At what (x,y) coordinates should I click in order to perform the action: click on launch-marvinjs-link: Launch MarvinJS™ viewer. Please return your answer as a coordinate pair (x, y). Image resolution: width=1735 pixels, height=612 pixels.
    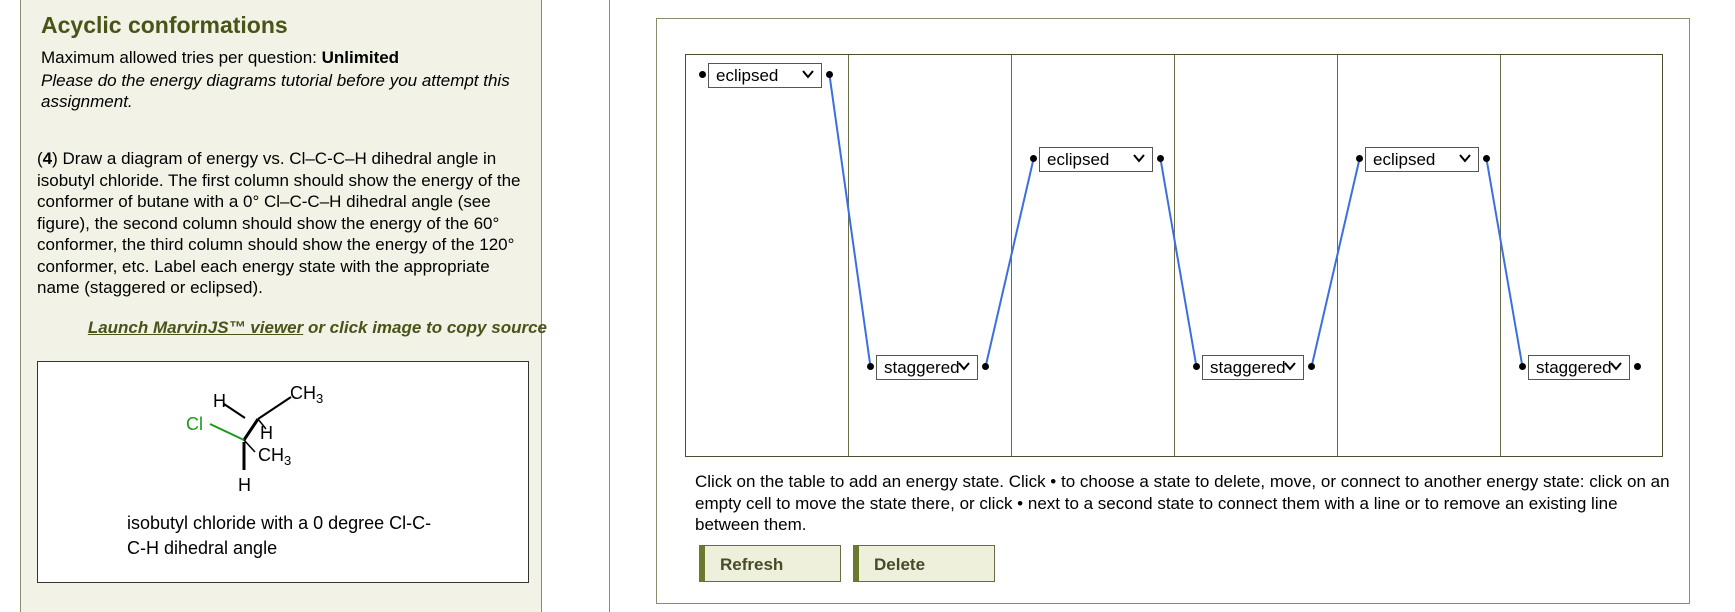
    Looking at the image, I should click on (195, 327).